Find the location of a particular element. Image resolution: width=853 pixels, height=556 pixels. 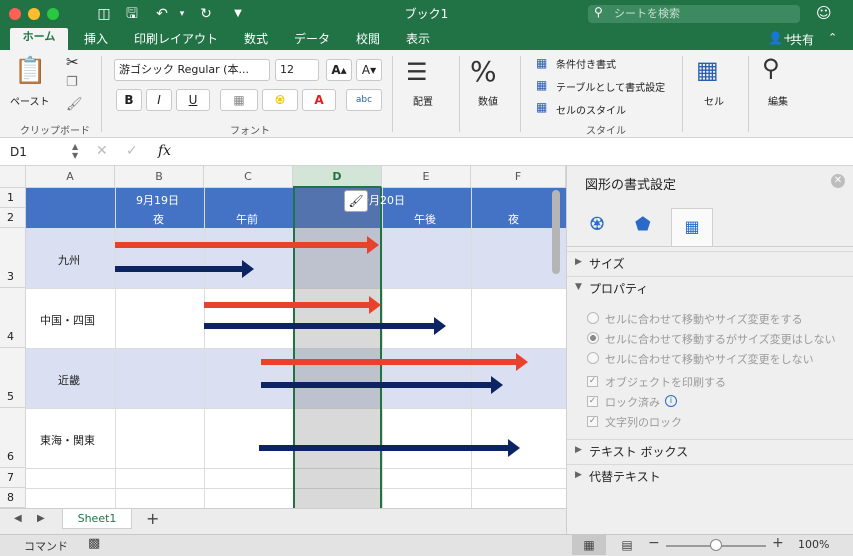

tab-data: データ is located at coordinates (312, 39).